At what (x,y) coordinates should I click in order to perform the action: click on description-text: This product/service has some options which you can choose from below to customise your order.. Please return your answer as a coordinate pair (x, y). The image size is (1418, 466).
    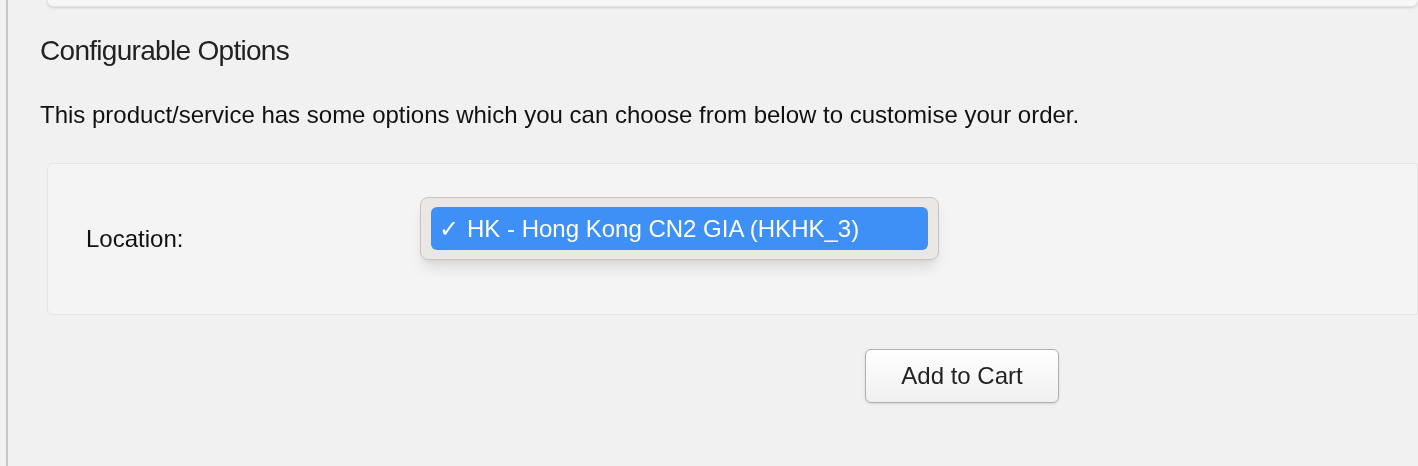
    Looking at the image, I should click on (560, 115).